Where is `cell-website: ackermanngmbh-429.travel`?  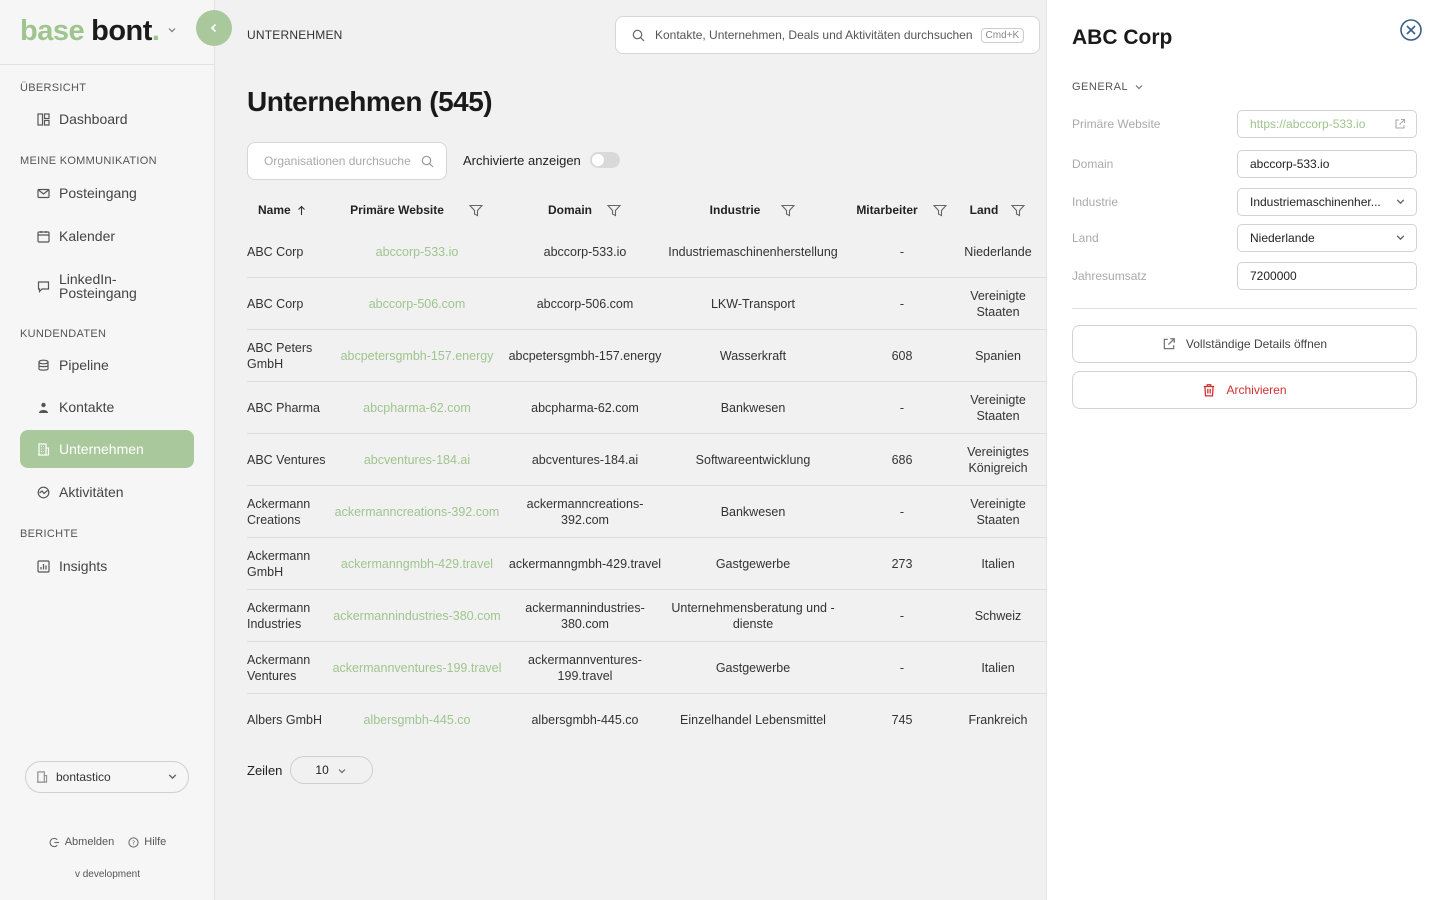
cell-website: ackermanngmbh-429.travel is located at coordinates (417, 564).